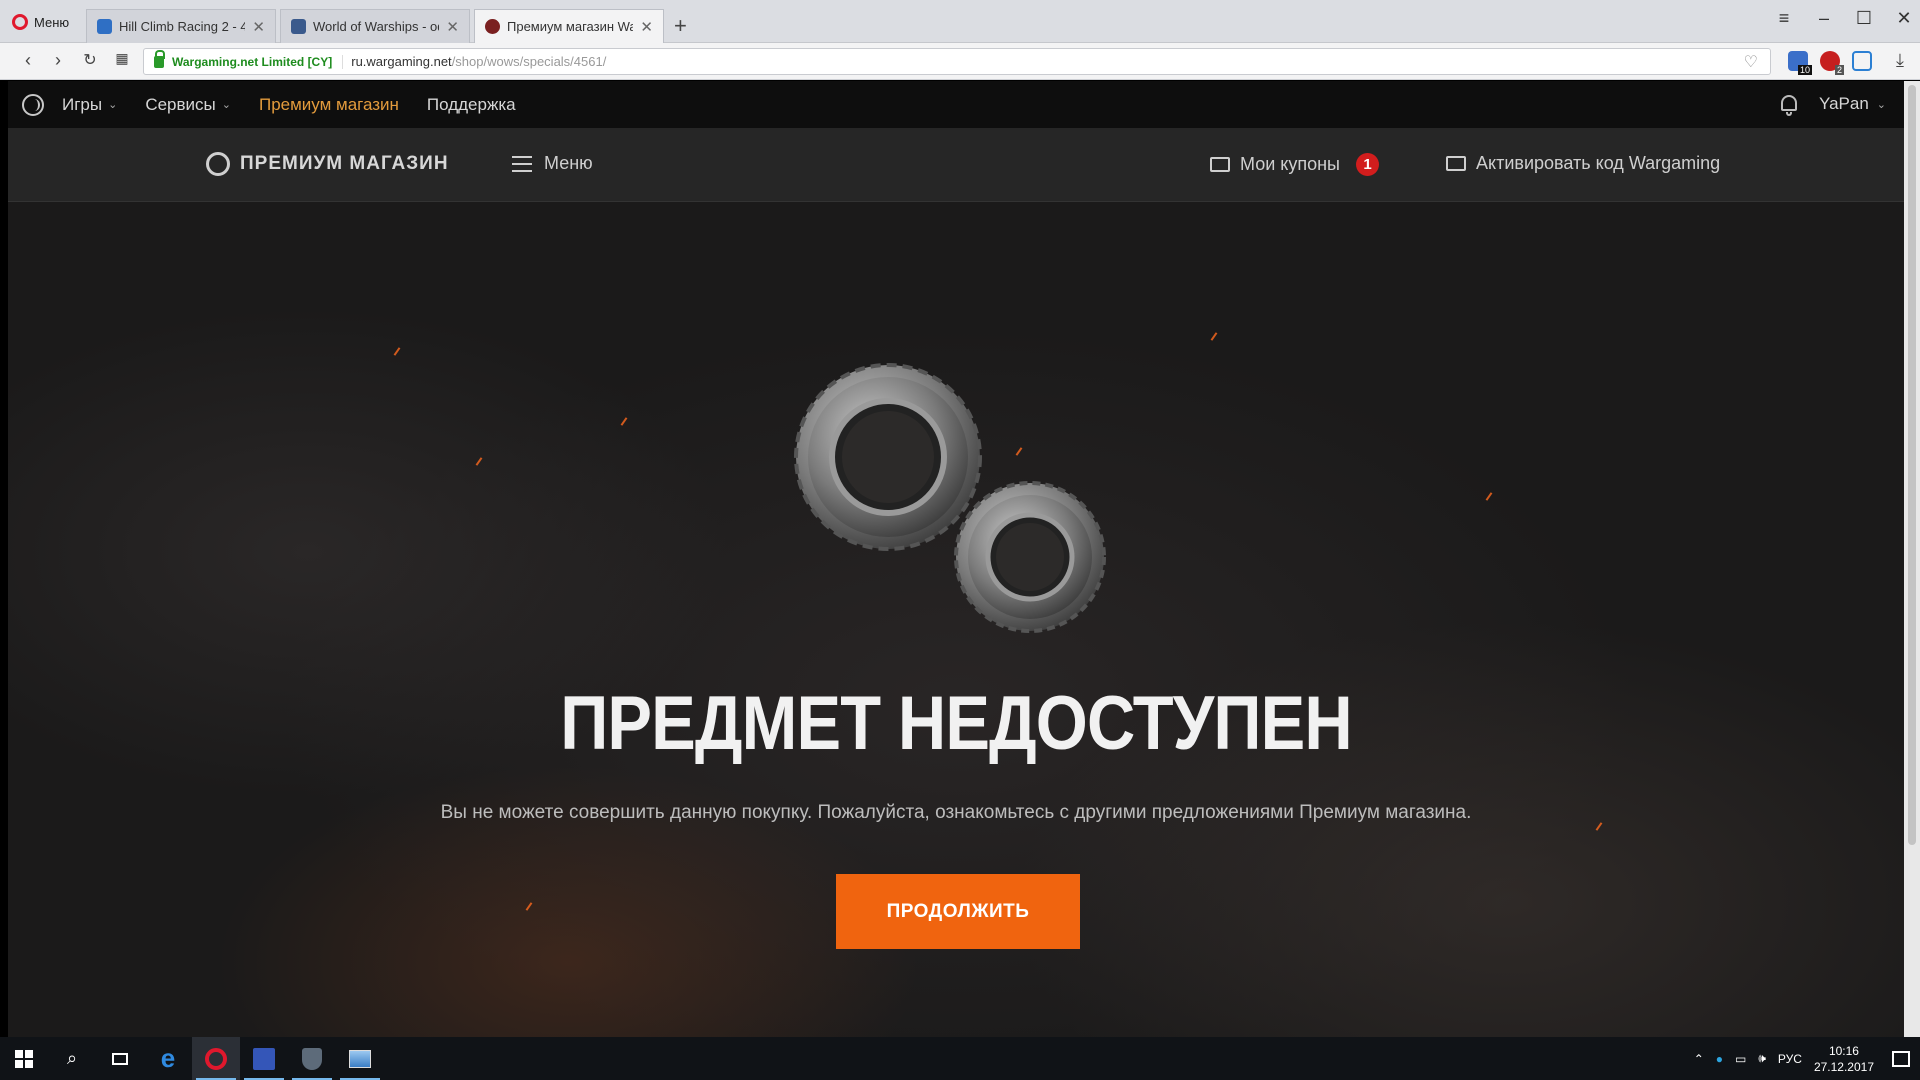  I want to click on bookmark-heart-icon: ♡, so click(1751, 62).